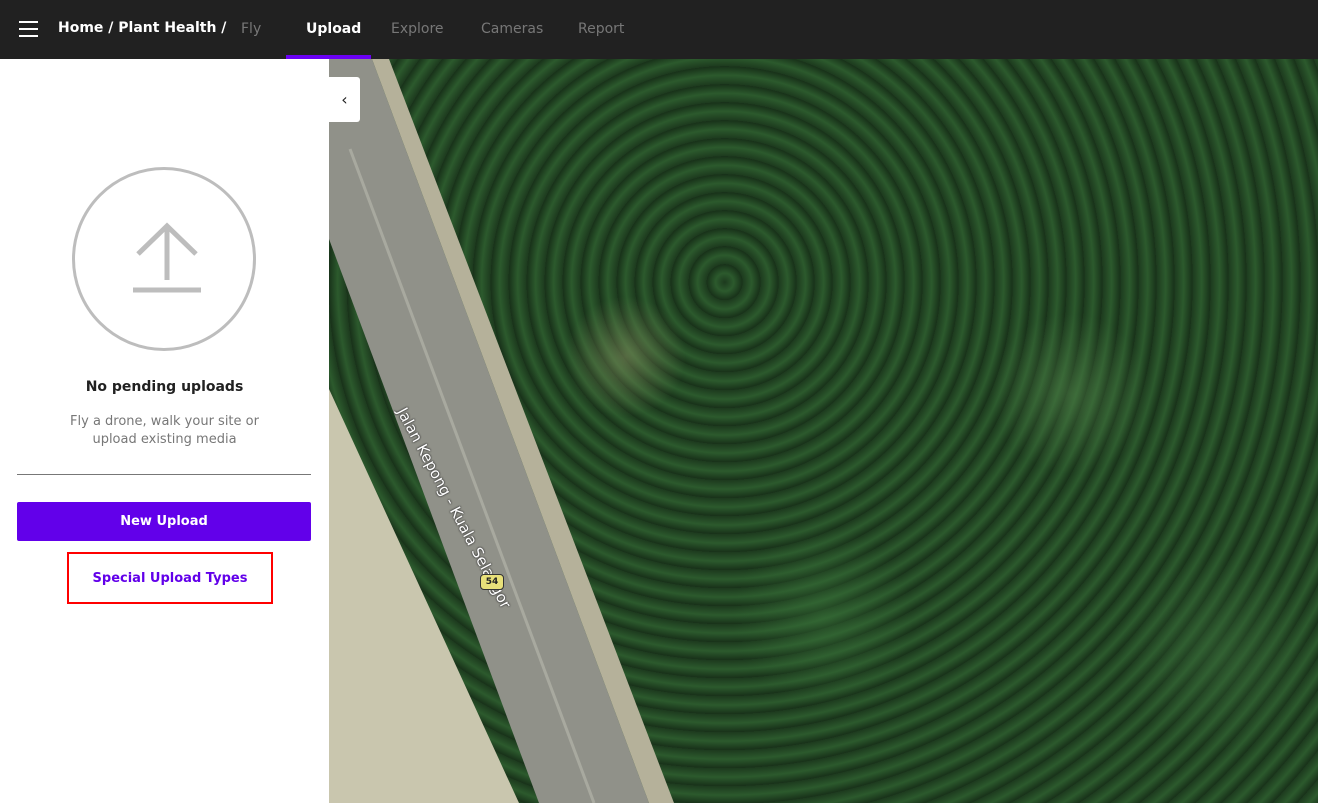 The image size is (1318, 803). I want to click on hamburger-menu-icon, so click(28, 30).